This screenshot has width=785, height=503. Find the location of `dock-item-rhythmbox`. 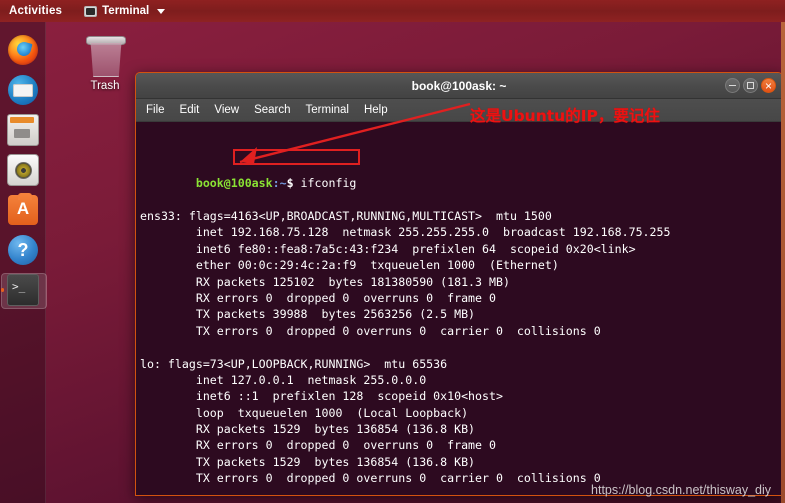

dock-item-rhythmbox is located at coordinates (23, 170).